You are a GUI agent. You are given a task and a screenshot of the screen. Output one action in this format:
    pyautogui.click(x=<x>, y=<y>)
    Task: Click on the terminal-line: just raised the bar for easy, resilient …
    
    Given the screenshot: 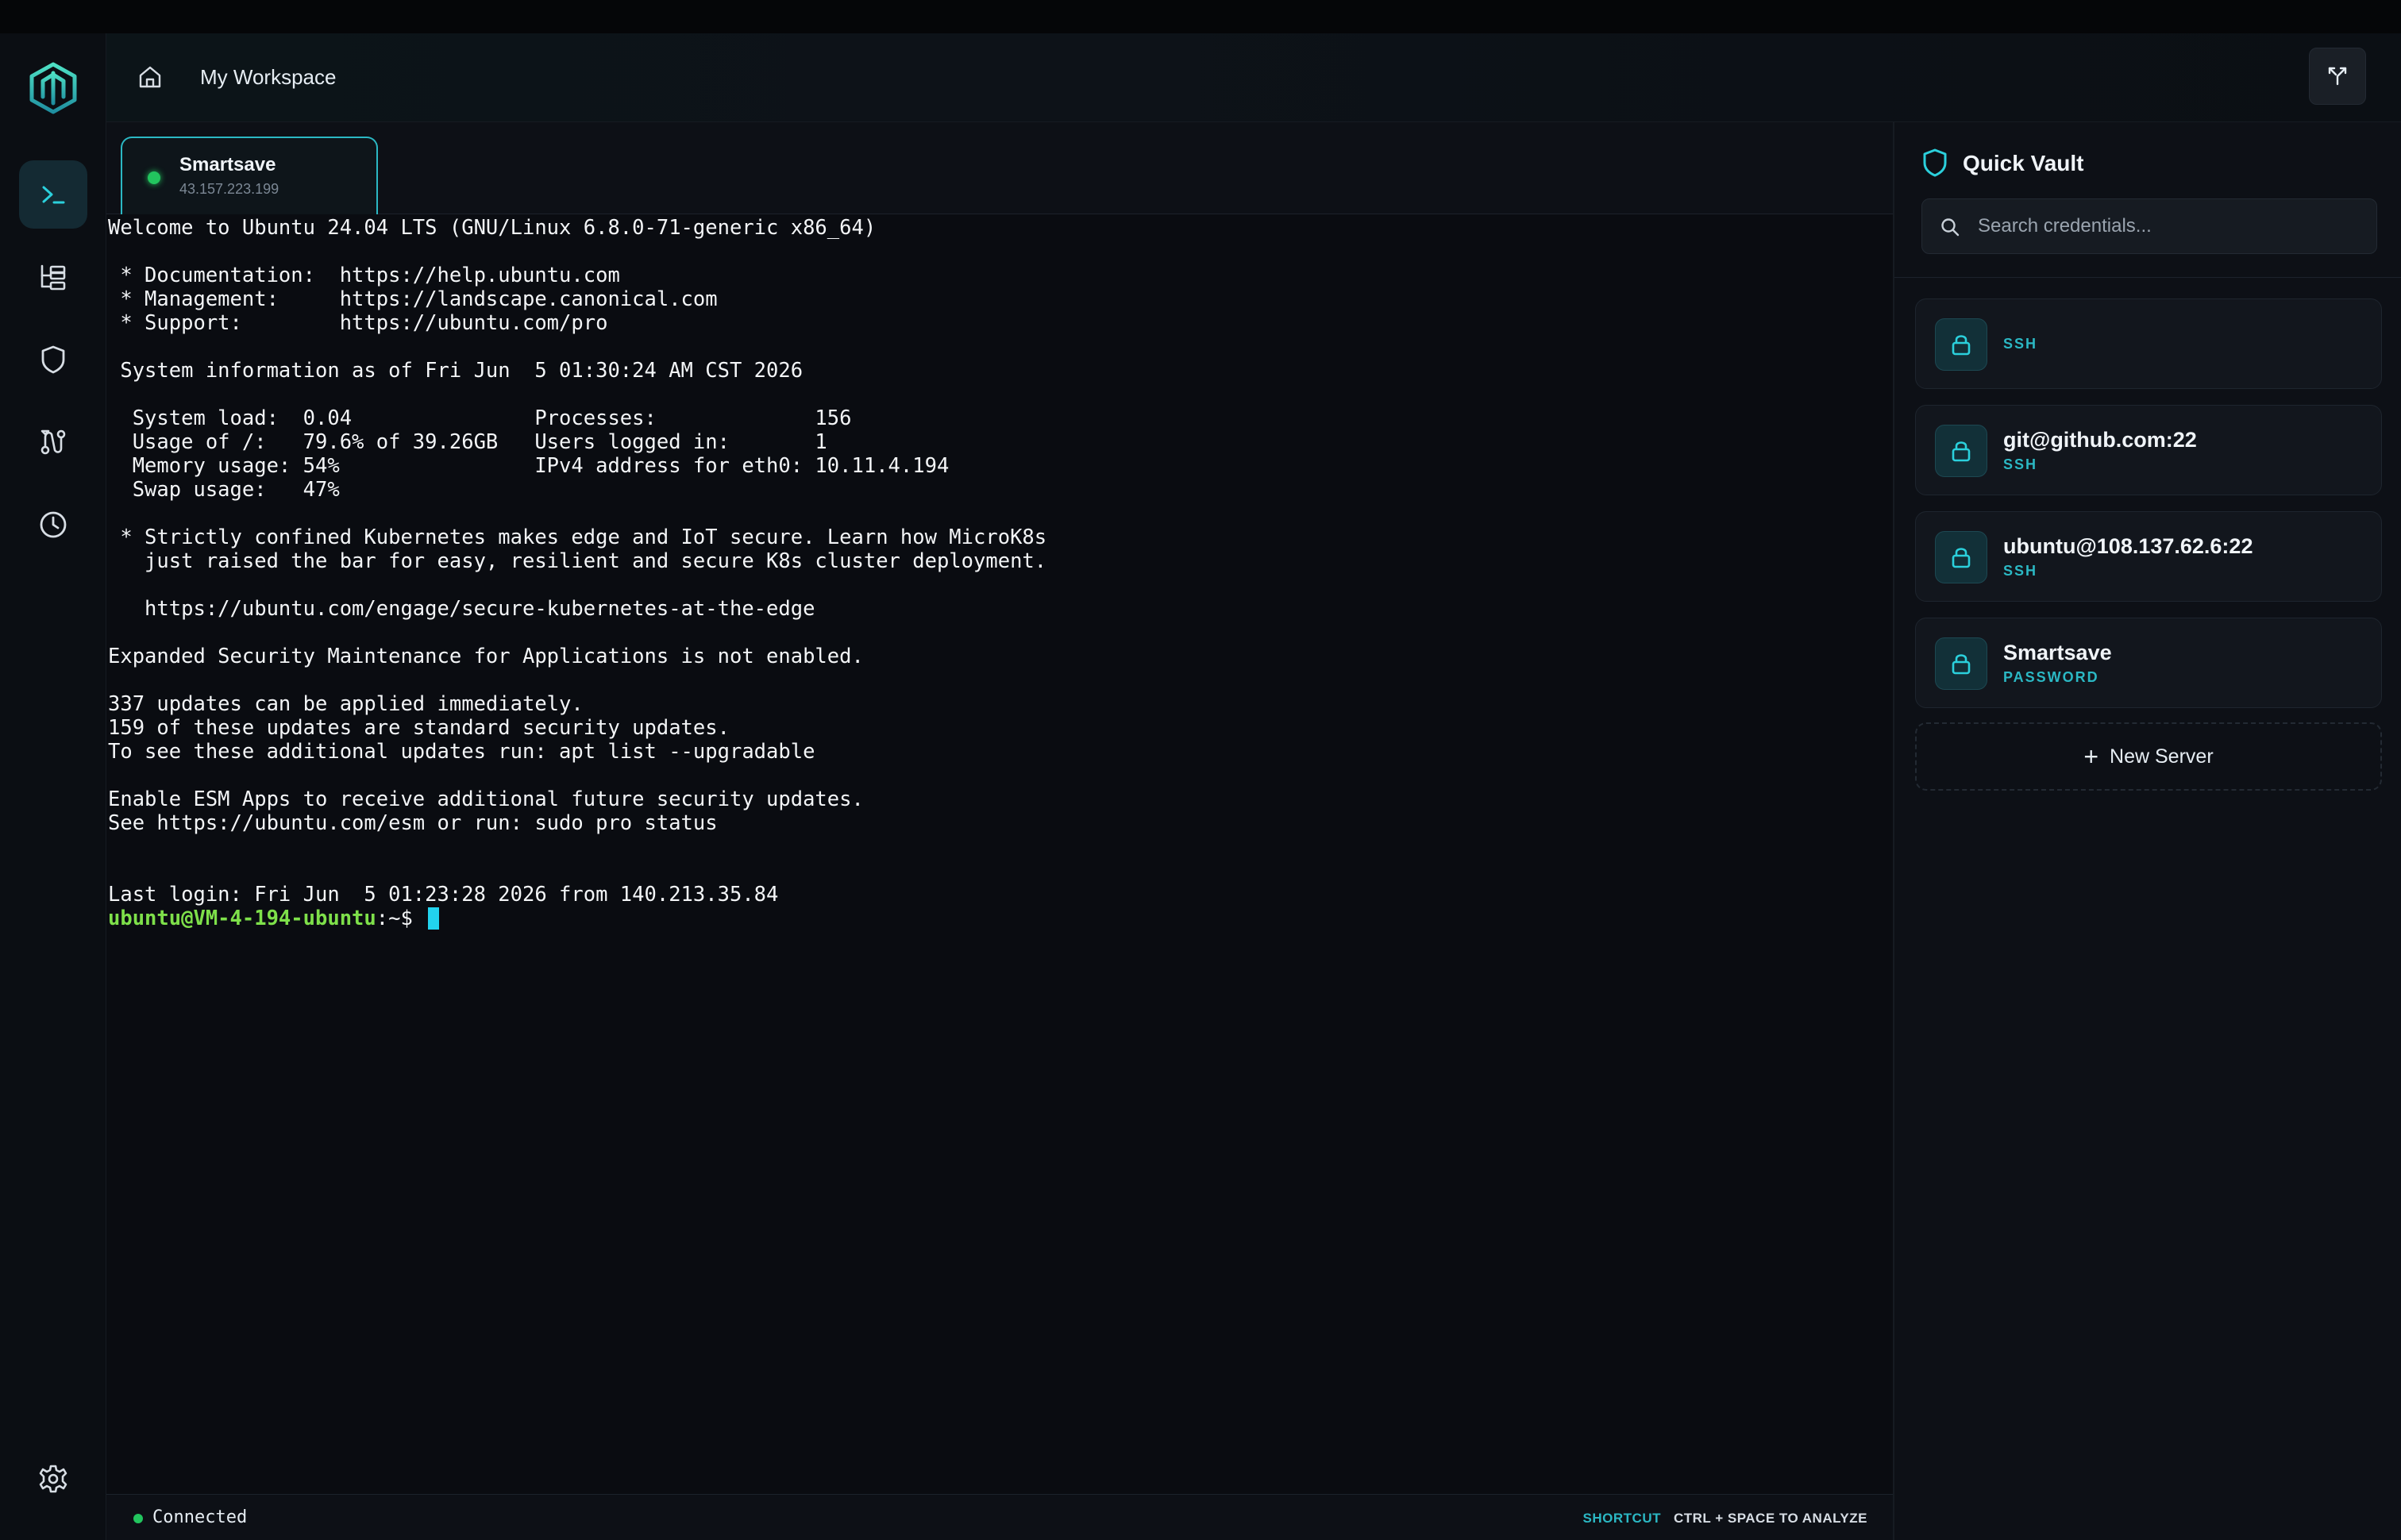 What is the action you would take?
    pyautogui.click(x=577, y=561)
    